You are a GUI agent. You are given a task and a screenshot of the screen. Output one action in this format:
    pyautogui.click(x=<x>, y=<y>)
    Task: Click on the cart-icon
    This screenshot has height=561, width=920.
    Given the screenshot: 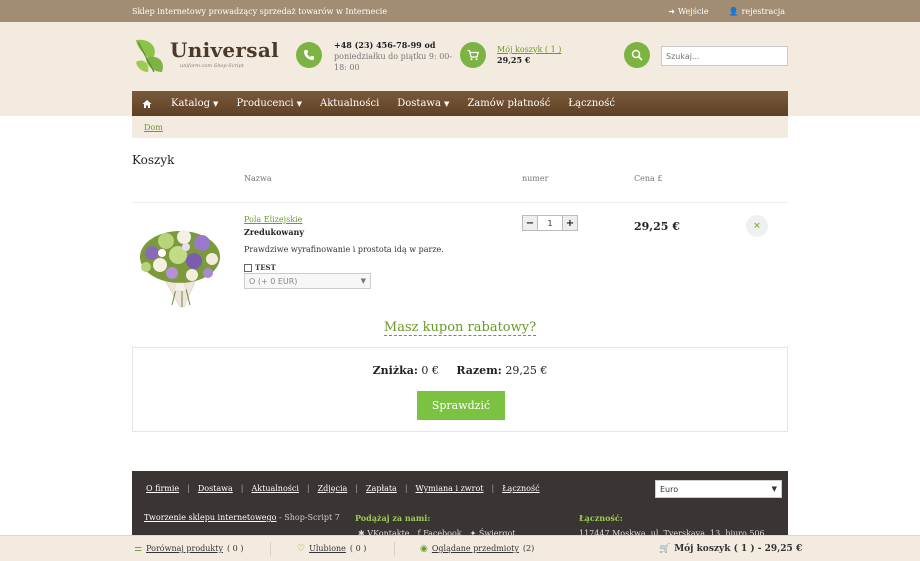 What is the action you would take?
    pyautogui.click(x=473, y=55)
    